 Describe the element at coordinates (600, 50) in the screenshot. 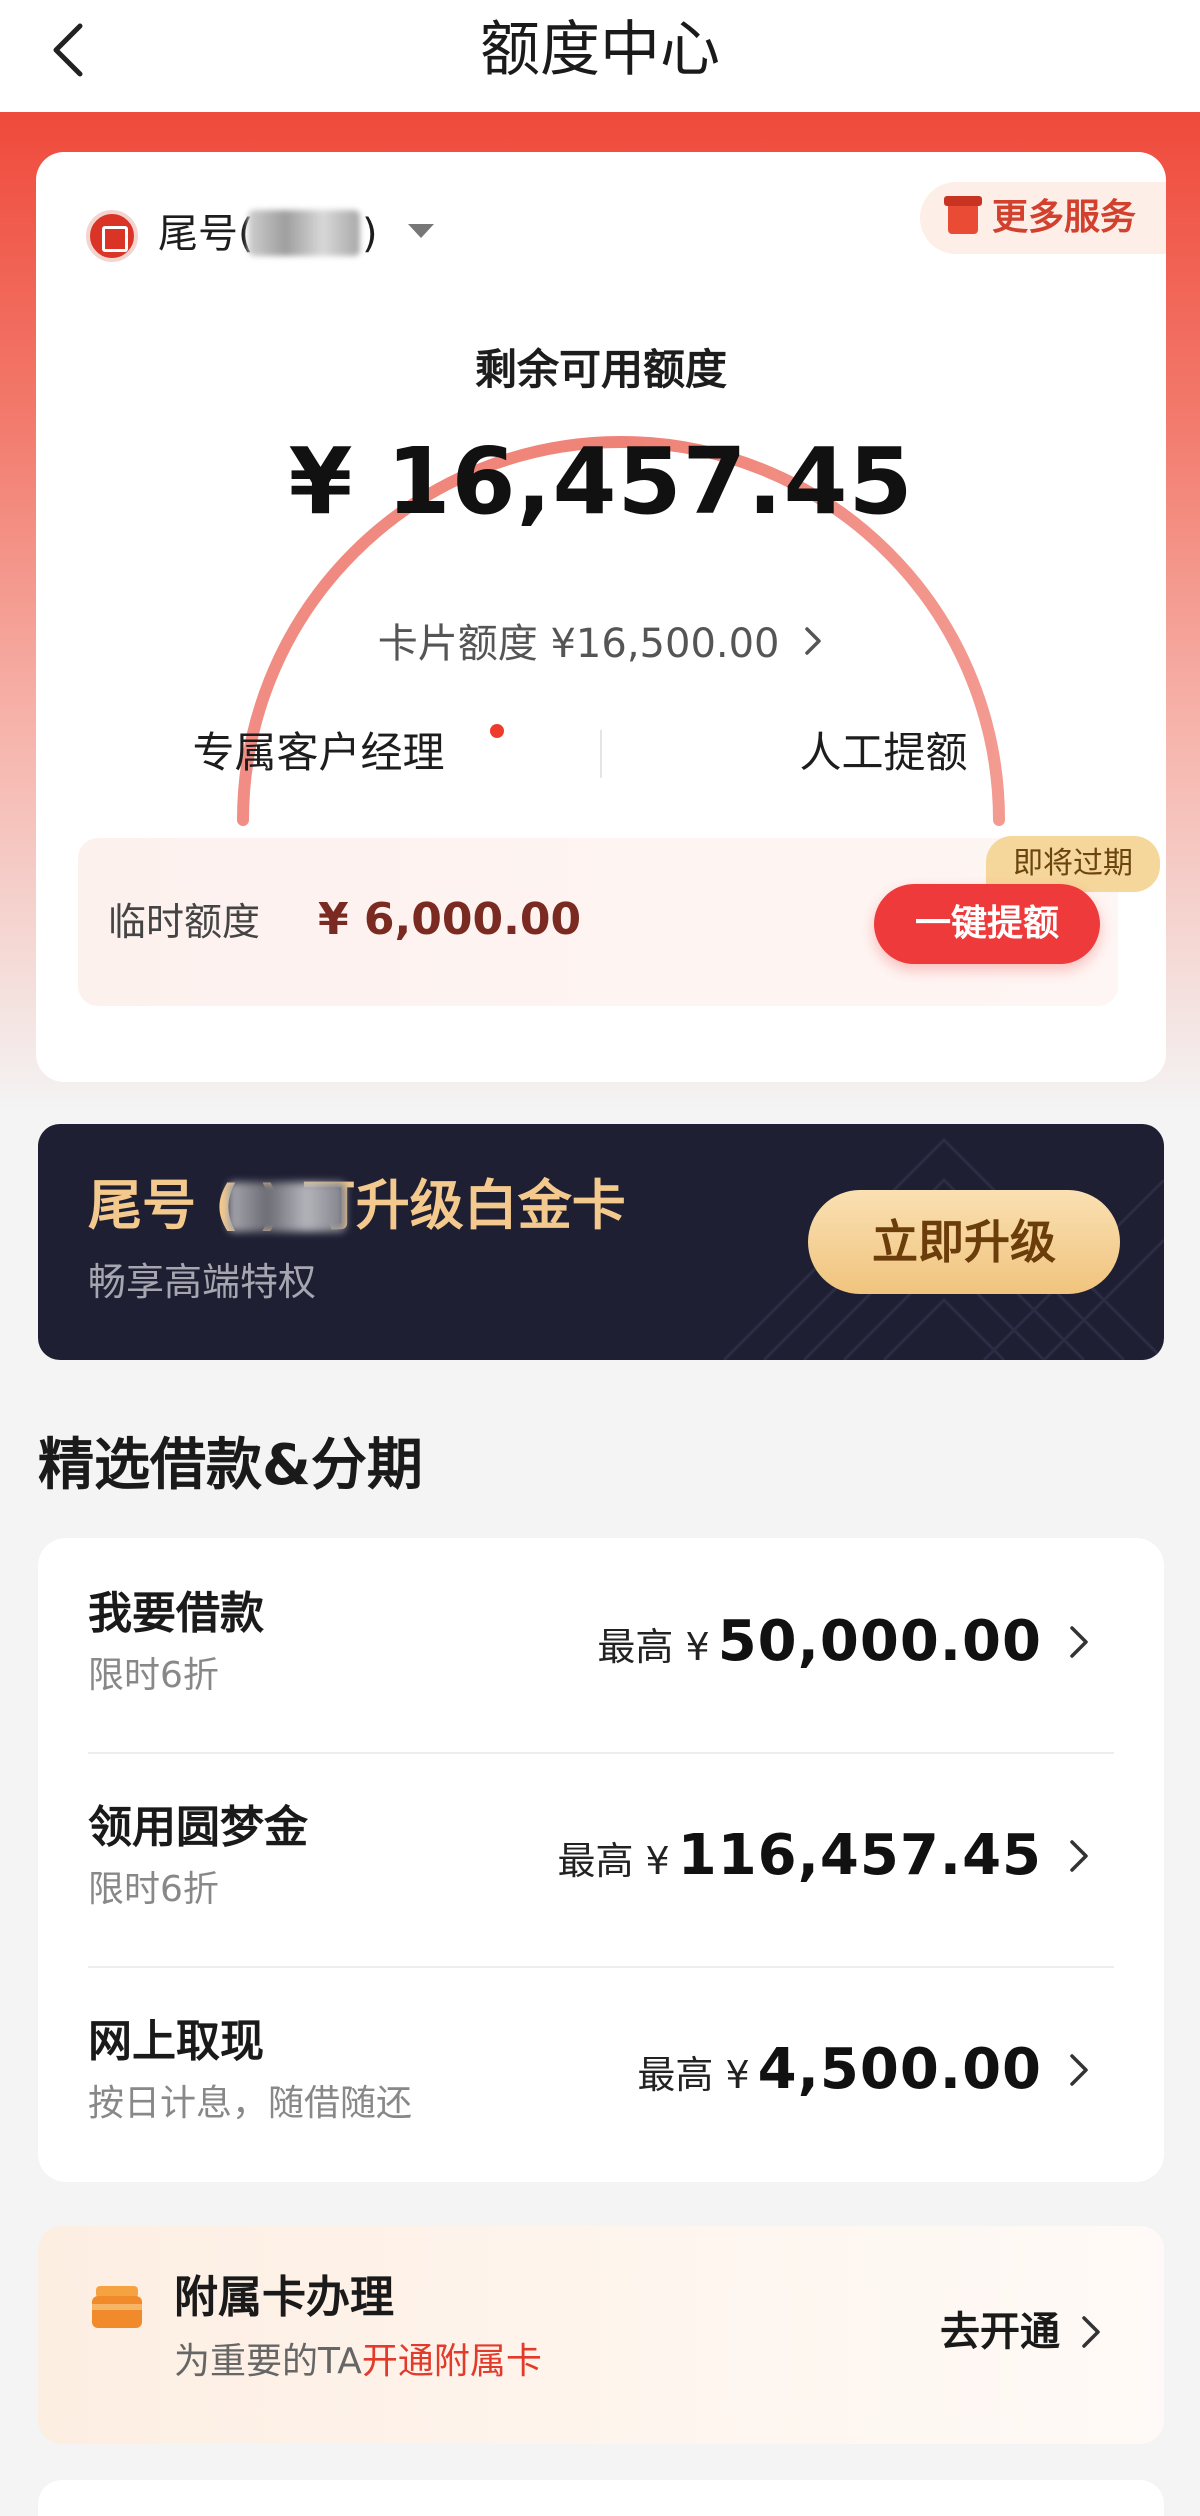

I see `page-title: 额度中心` at that location.